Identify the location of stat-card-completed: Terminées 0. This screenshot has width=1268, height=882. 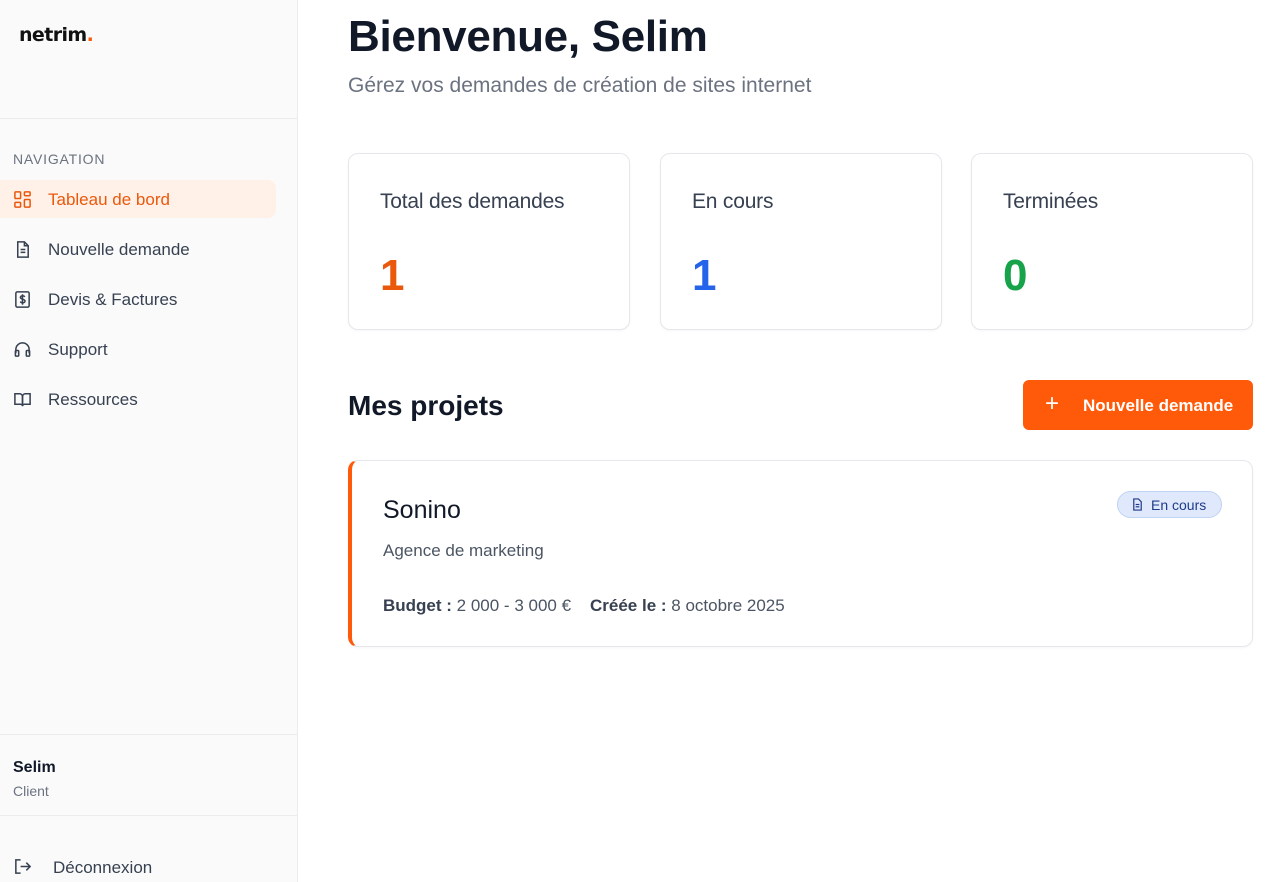
(1112, 241).